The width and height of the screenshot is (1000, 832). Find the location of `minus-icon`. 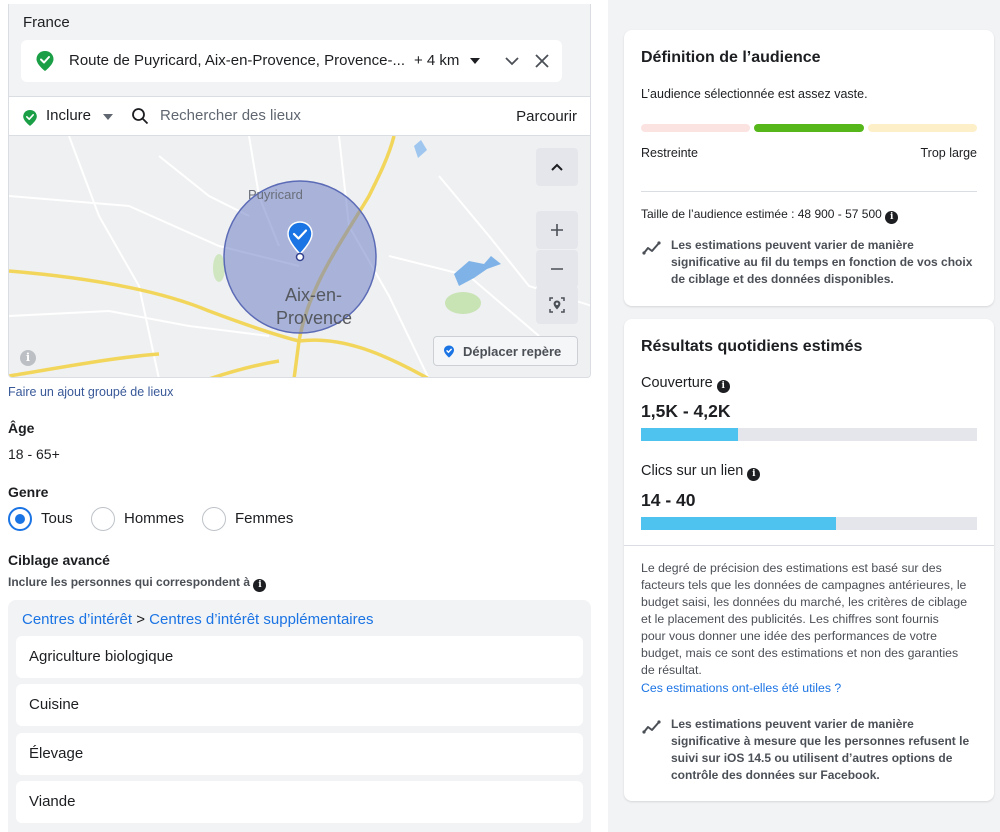

minus-icon is located at coordinates (557, 269).